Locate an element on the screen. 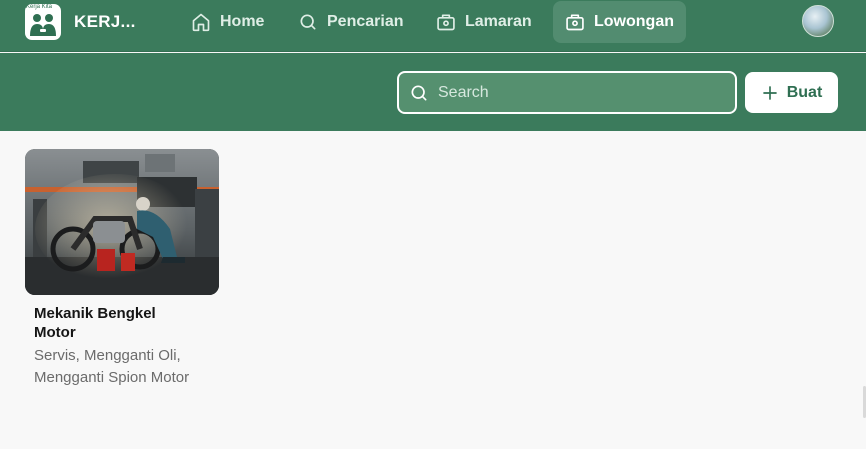 The image size is (866, 449). create-button-label: Buat is located at coordinates (804, 92).